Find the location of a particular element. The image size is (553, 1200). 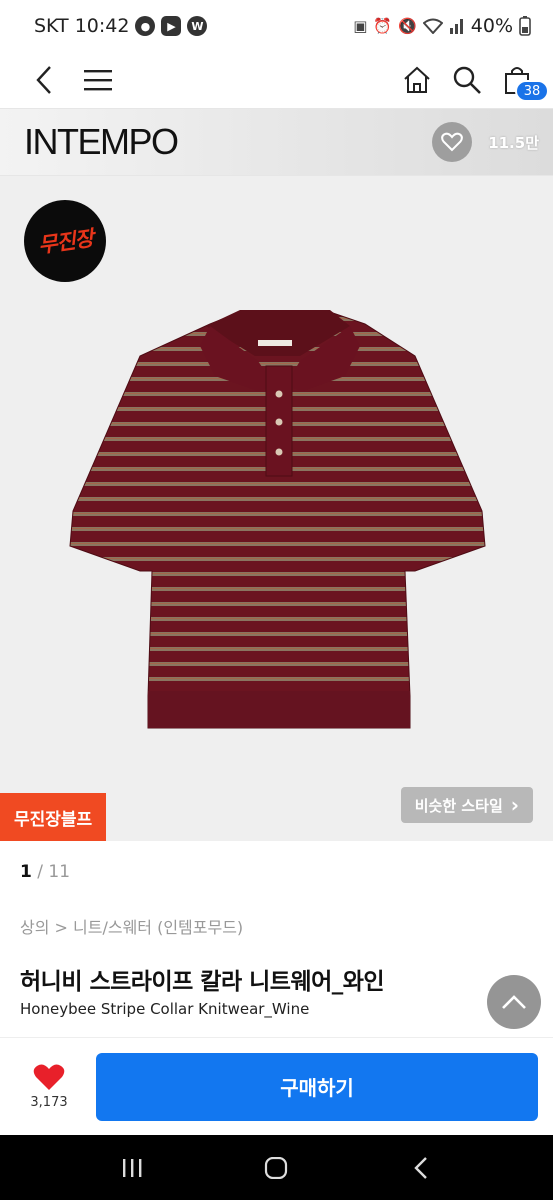

home-circle-icon is located at coordinates (276, 1167).